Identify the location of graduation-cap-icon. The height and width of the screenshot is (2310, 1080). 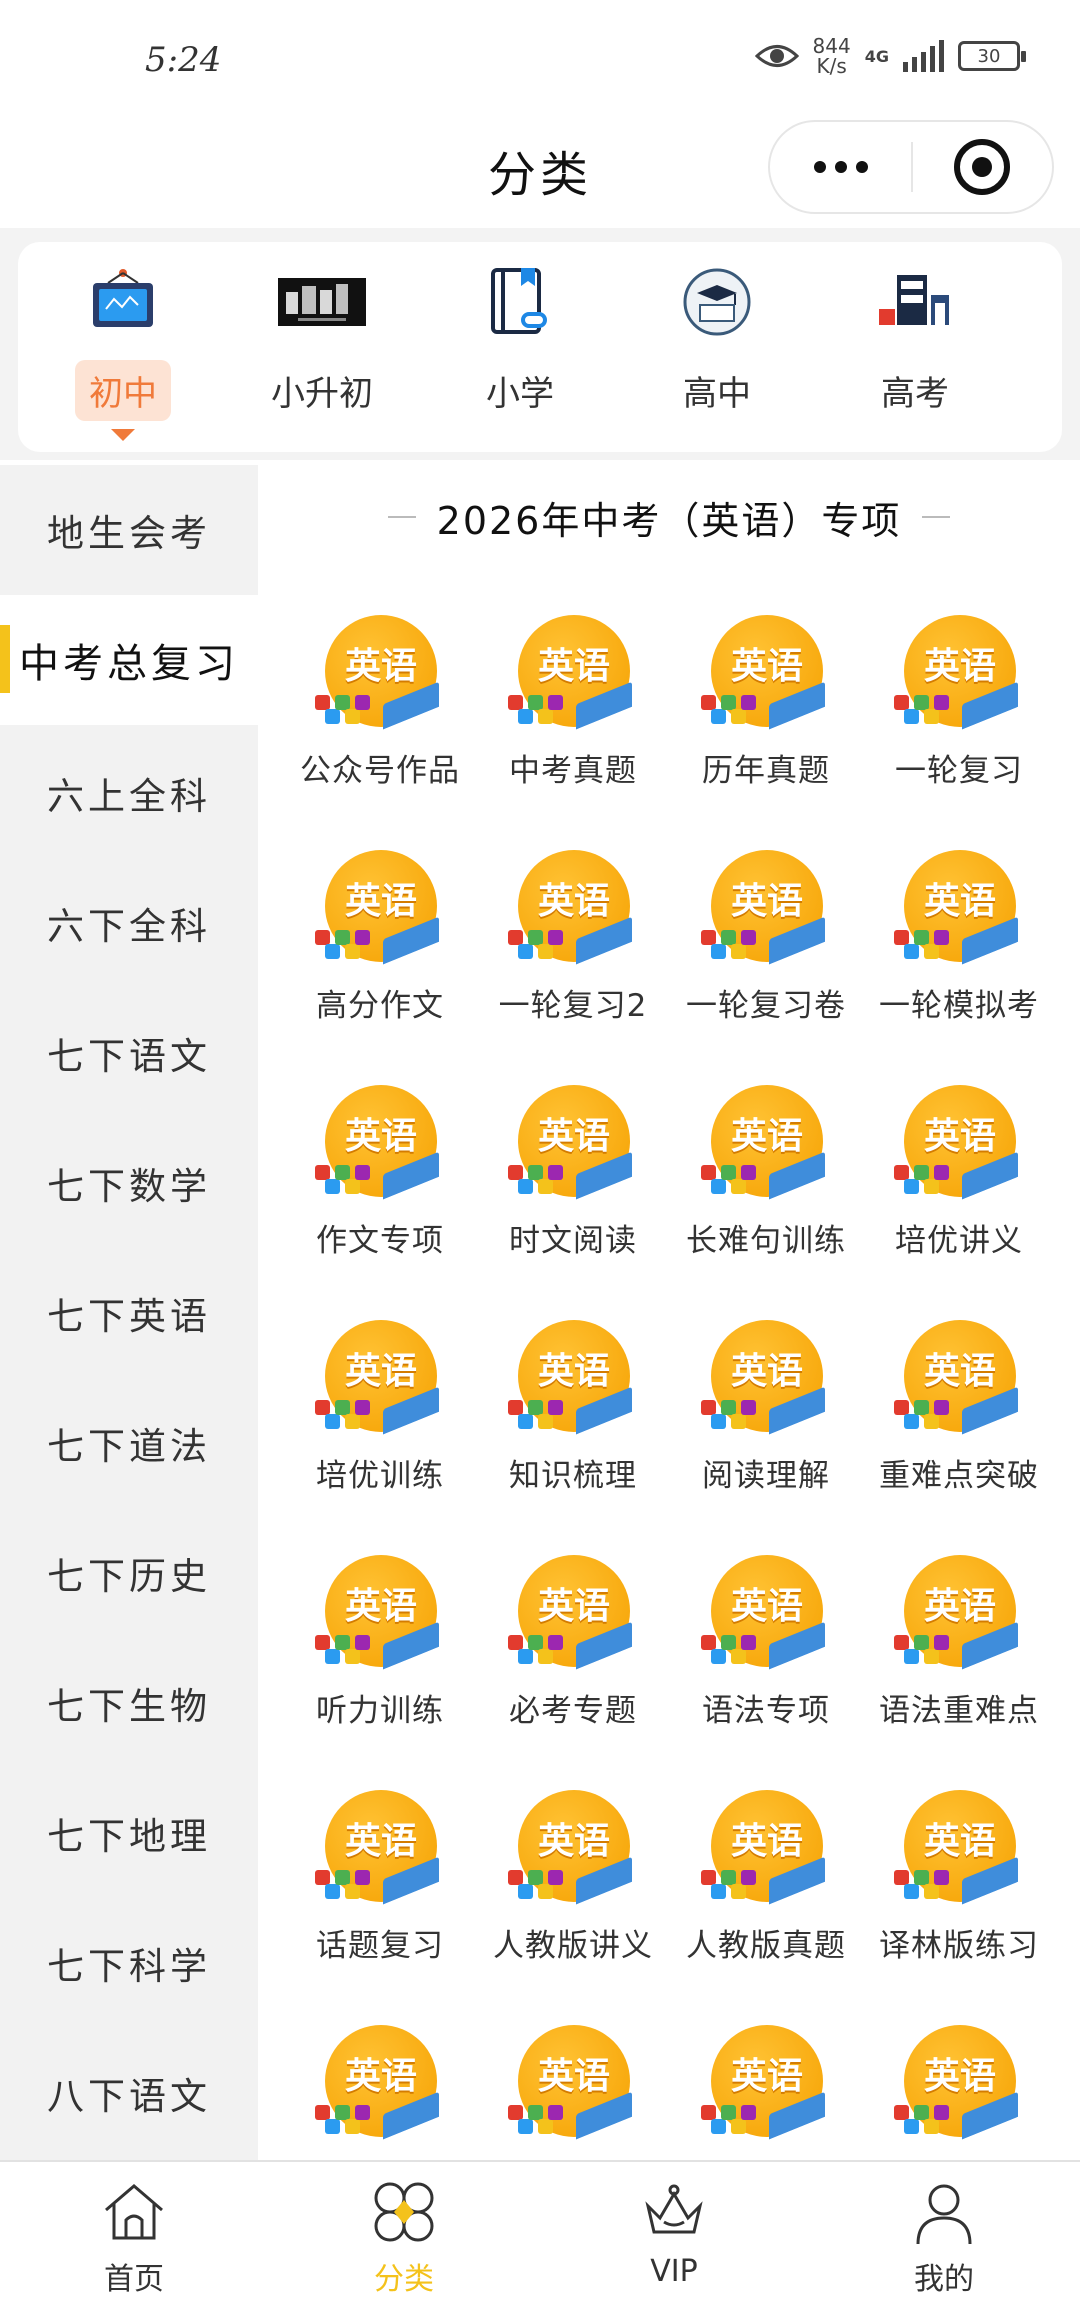
(717, 302).